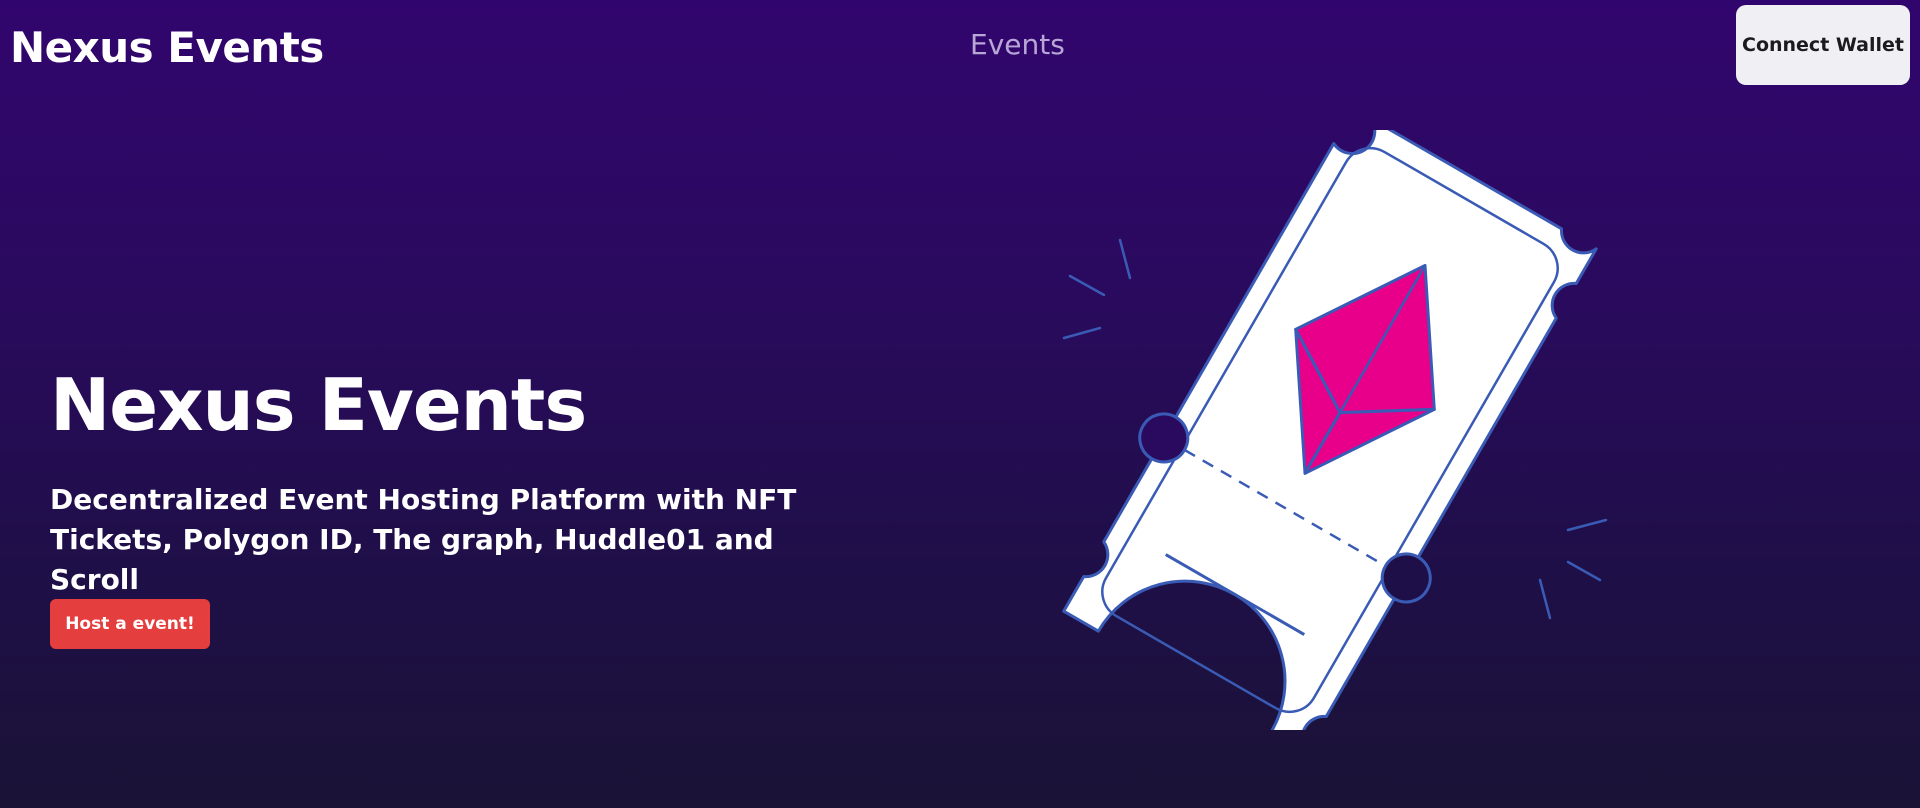 This screenshot has width=1920, height=808. I want to click on brand-logo: Nexus Events, so click(167, 48).